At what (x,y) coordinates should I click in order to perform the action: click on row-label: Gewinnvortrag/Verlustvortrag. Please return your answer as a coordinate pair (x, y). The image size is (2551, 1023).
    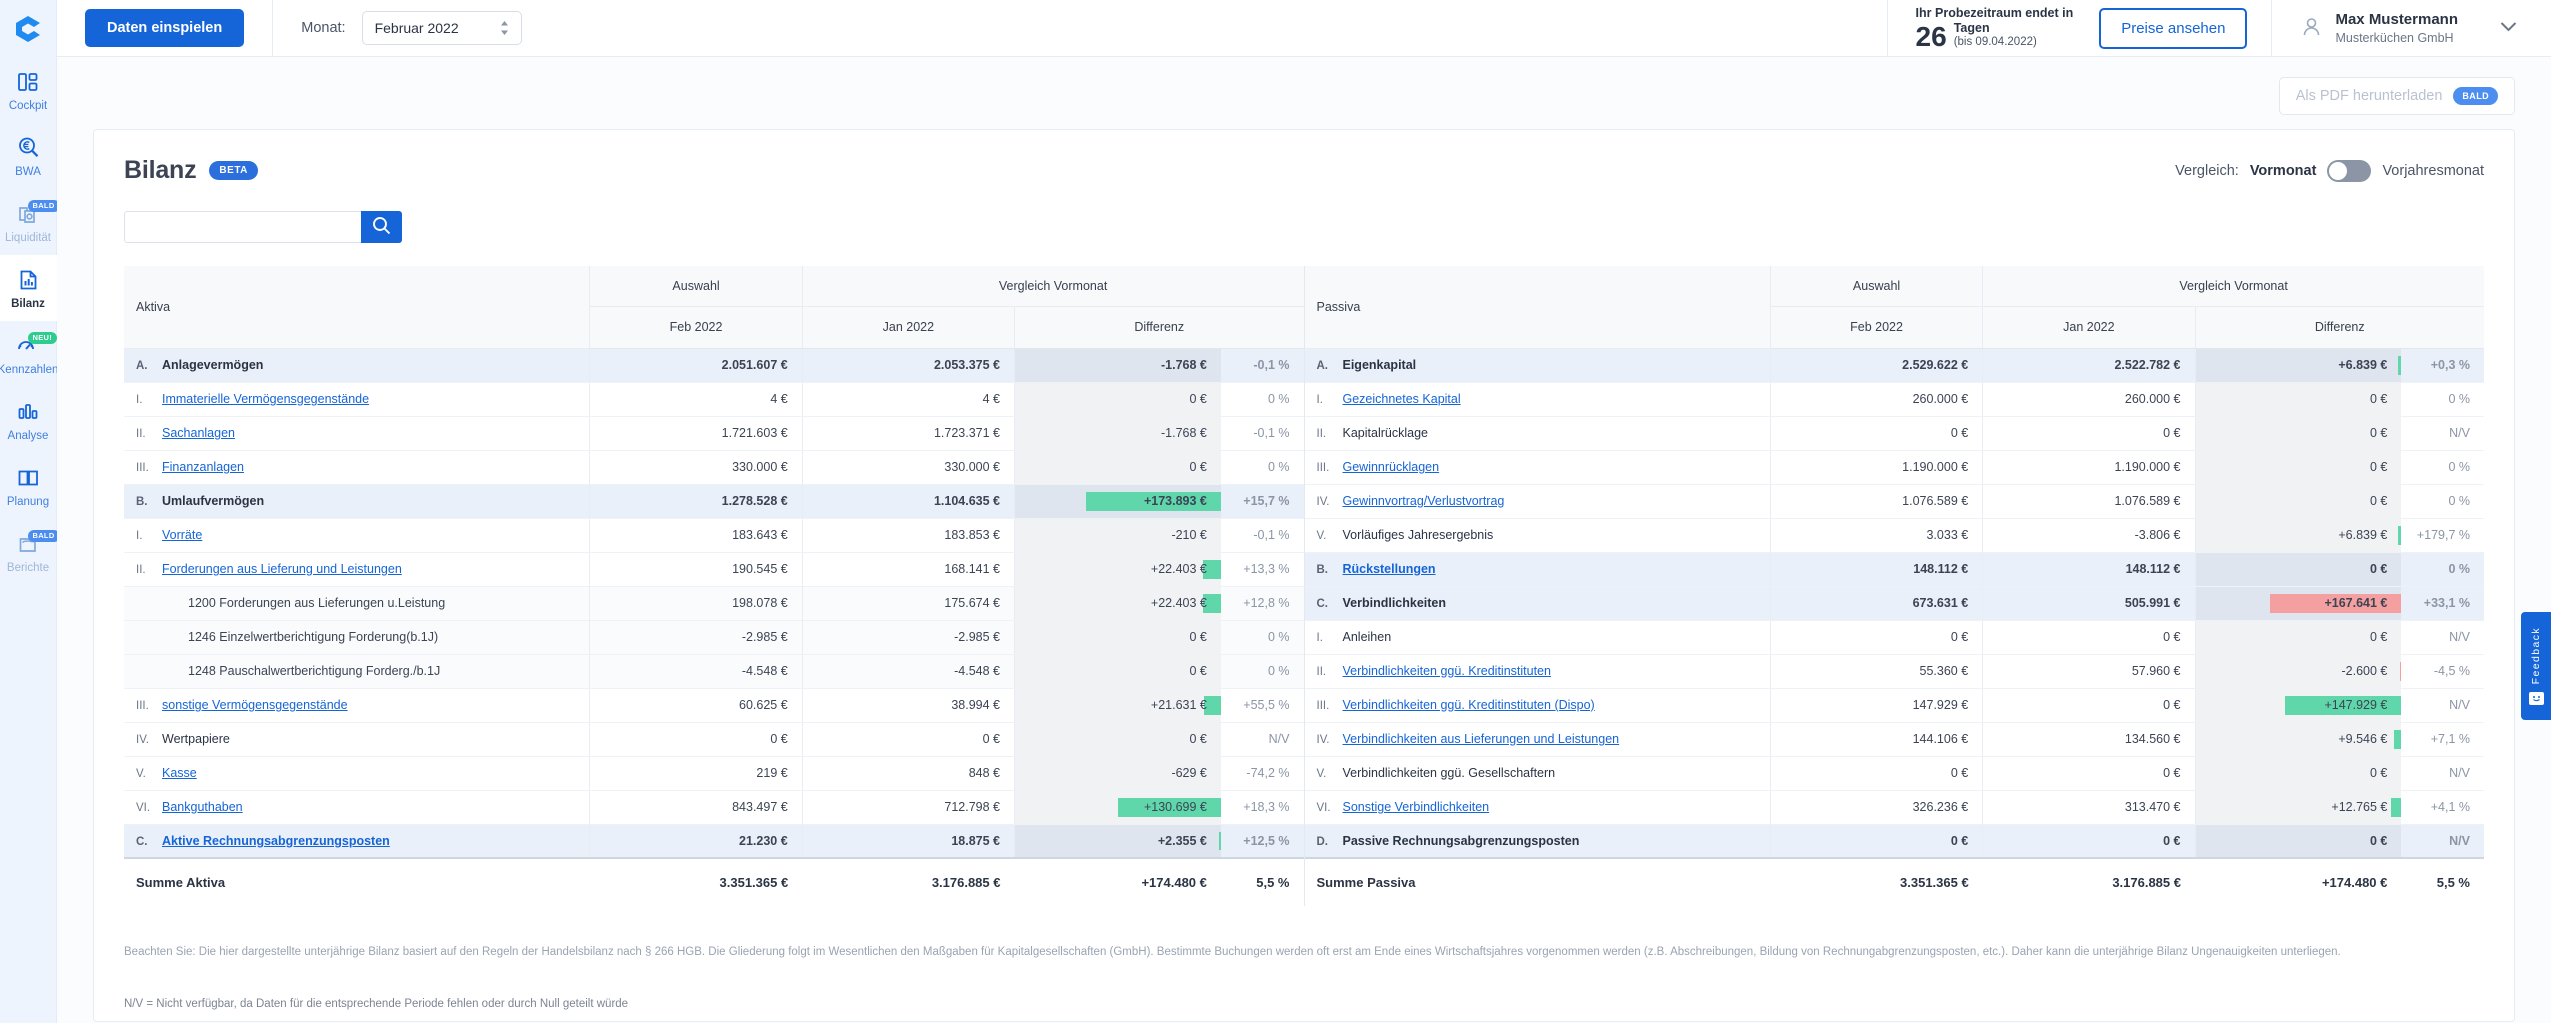
    Looking at the image, I should click on (1424, 501).